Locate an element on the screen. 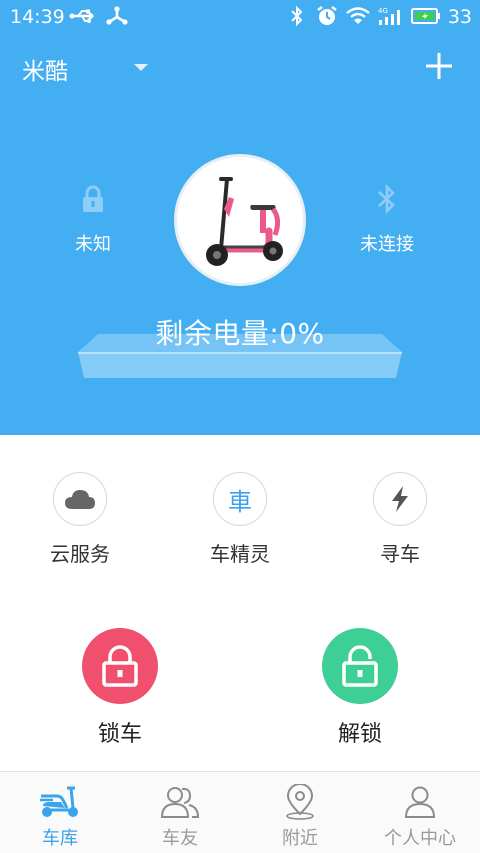 The width and height of the screenshot is (480, 853). svg-text: 4G is located at coordinates (383, 11).